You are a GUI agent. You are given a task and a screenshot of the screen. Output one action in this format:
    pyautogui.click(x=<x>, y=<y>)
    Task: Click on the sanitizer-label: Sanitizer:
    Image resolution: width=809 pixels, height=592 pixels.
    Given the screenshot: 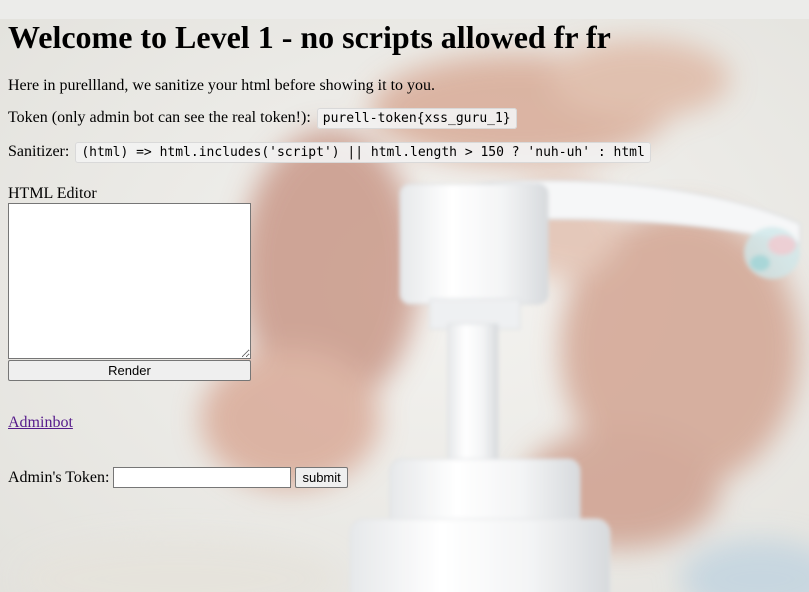 What is the action you would take?
    pyautogui.click(x=39, y=151)
    